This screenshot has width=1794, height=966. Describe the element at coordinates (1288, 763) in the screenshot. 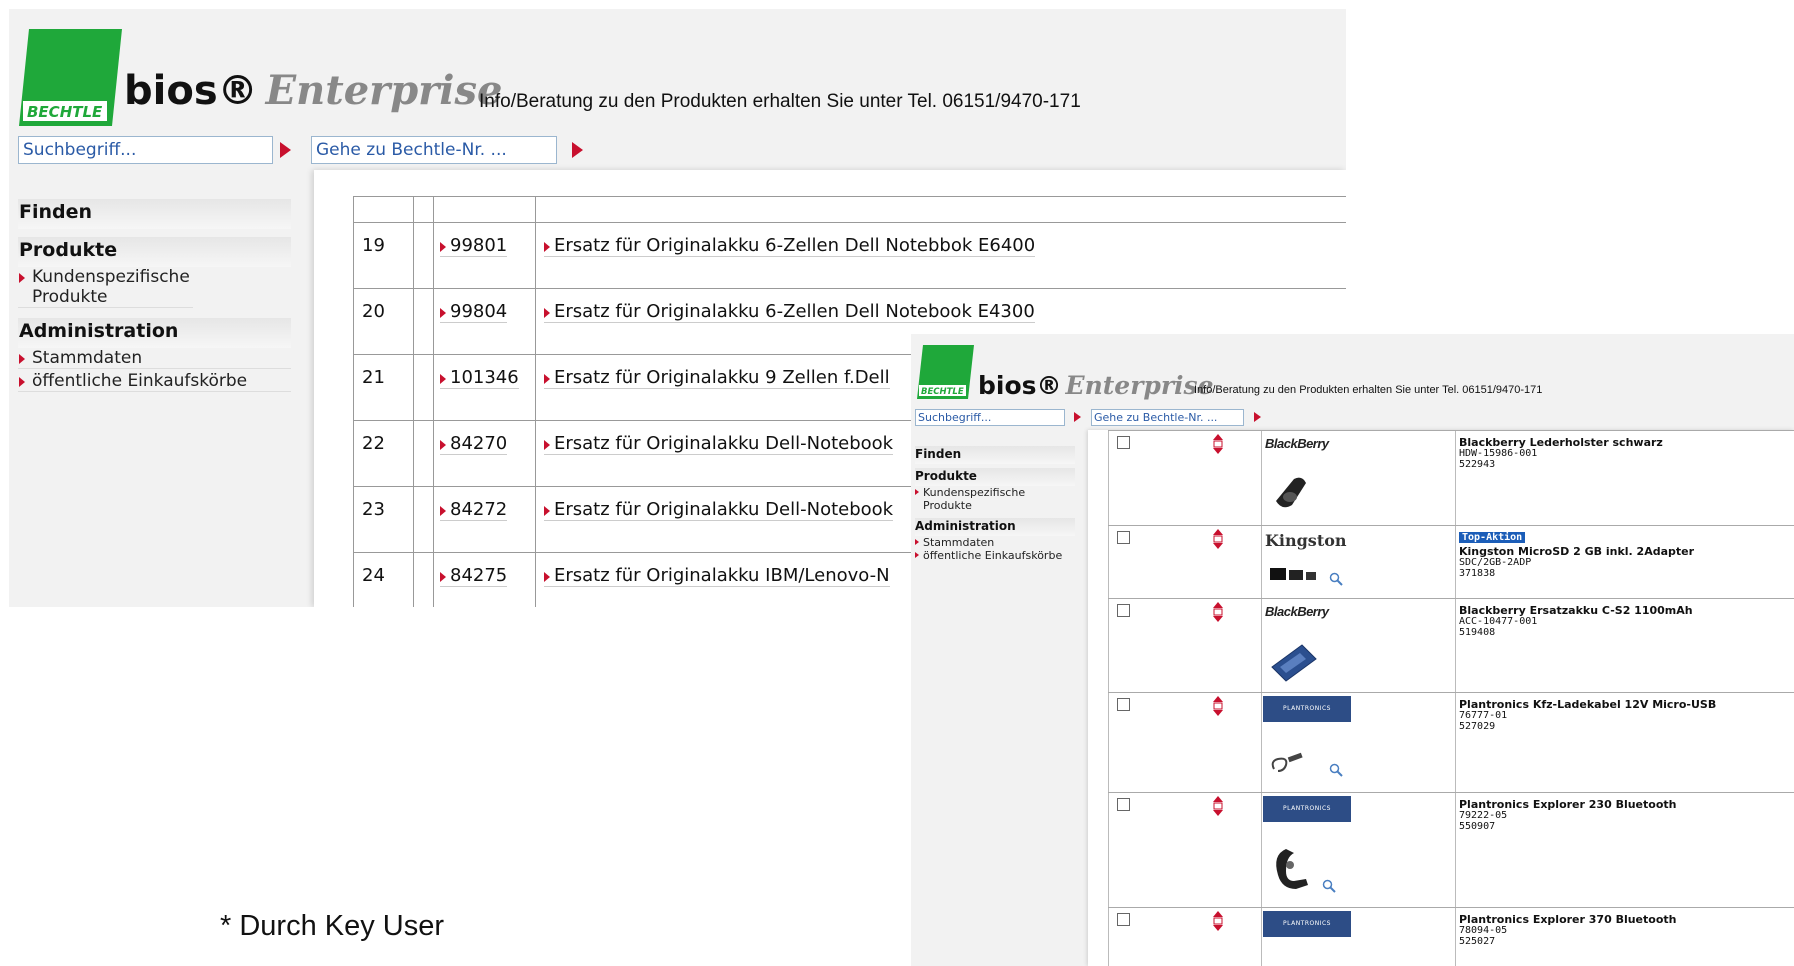

I see `product-image-charger-cable` at that location.